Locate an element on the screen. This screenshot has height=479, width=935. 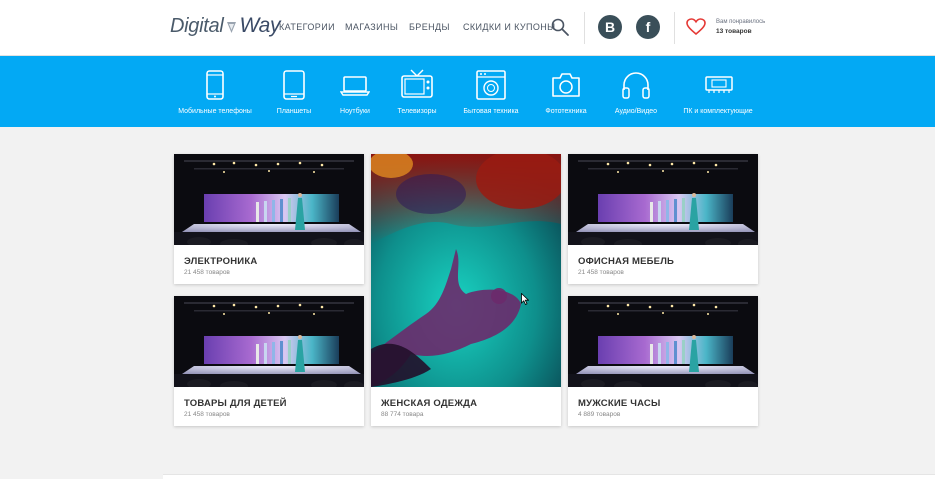
laptop-icon is located at coordinates (355, 86).